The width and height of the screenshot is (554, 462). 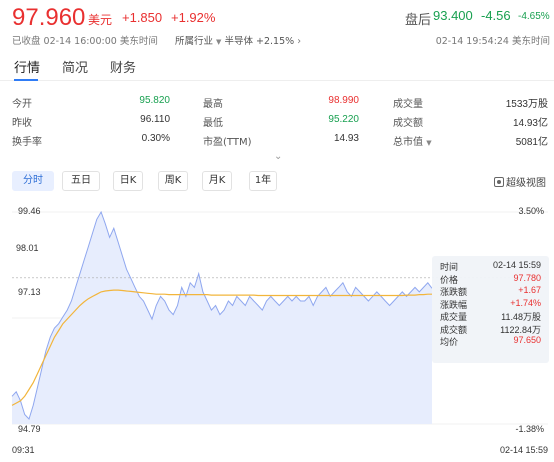 What do you see at coordinates (49, 17) in the screenshot?
I see `last-price: 97.960` at bounding box center [49, 17].